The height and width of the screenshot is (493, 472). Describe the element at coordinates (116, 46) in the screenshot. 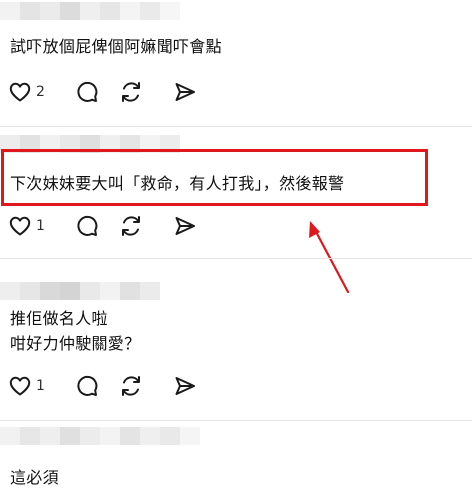

I see `comment-text: 試吓放個屁俾個阿嫲聞吓會點` at that location.